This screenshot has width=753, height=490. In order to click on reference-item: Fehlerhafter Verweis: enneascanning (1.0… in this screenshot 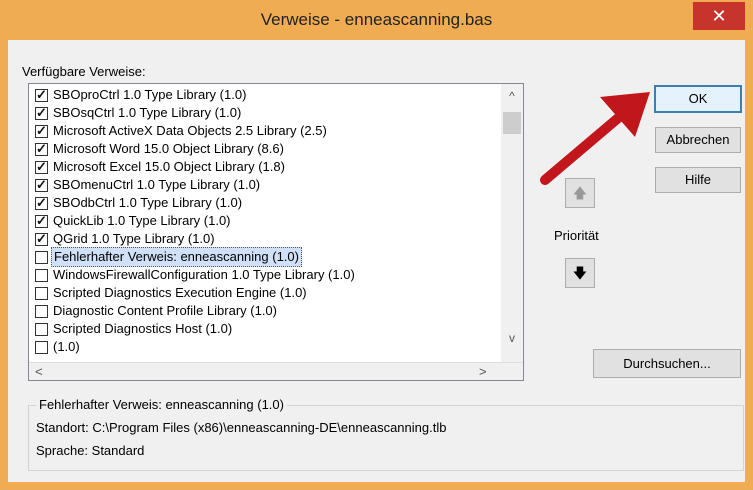, I will do `click(264, 257)`.